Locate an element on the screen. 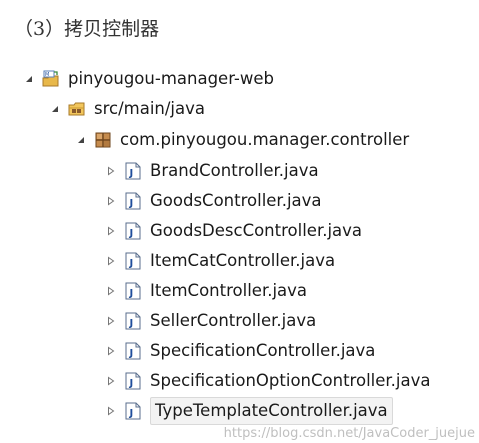 Image resolution: width=479 pixels, height=443 pixels. java-file-label: ItemController.java is located at coordinates (229, 290).